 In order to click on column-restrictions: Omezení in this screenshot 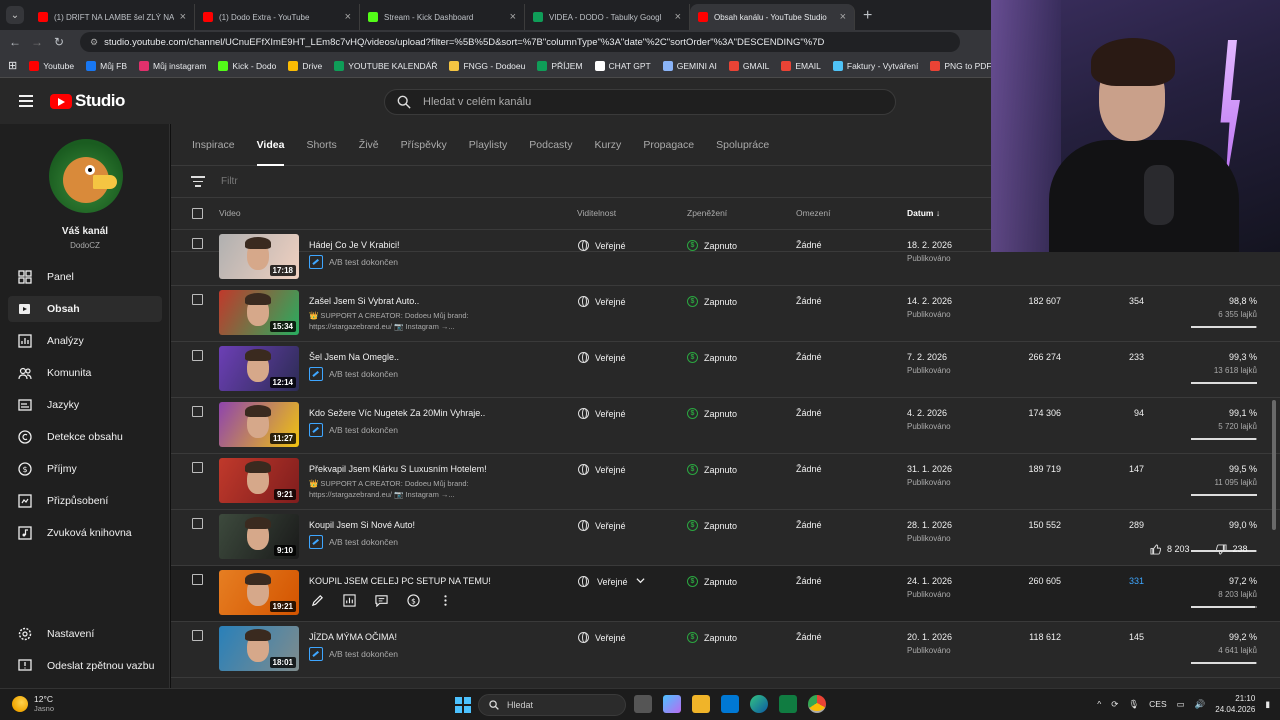, I will do `click(813, 213)`.